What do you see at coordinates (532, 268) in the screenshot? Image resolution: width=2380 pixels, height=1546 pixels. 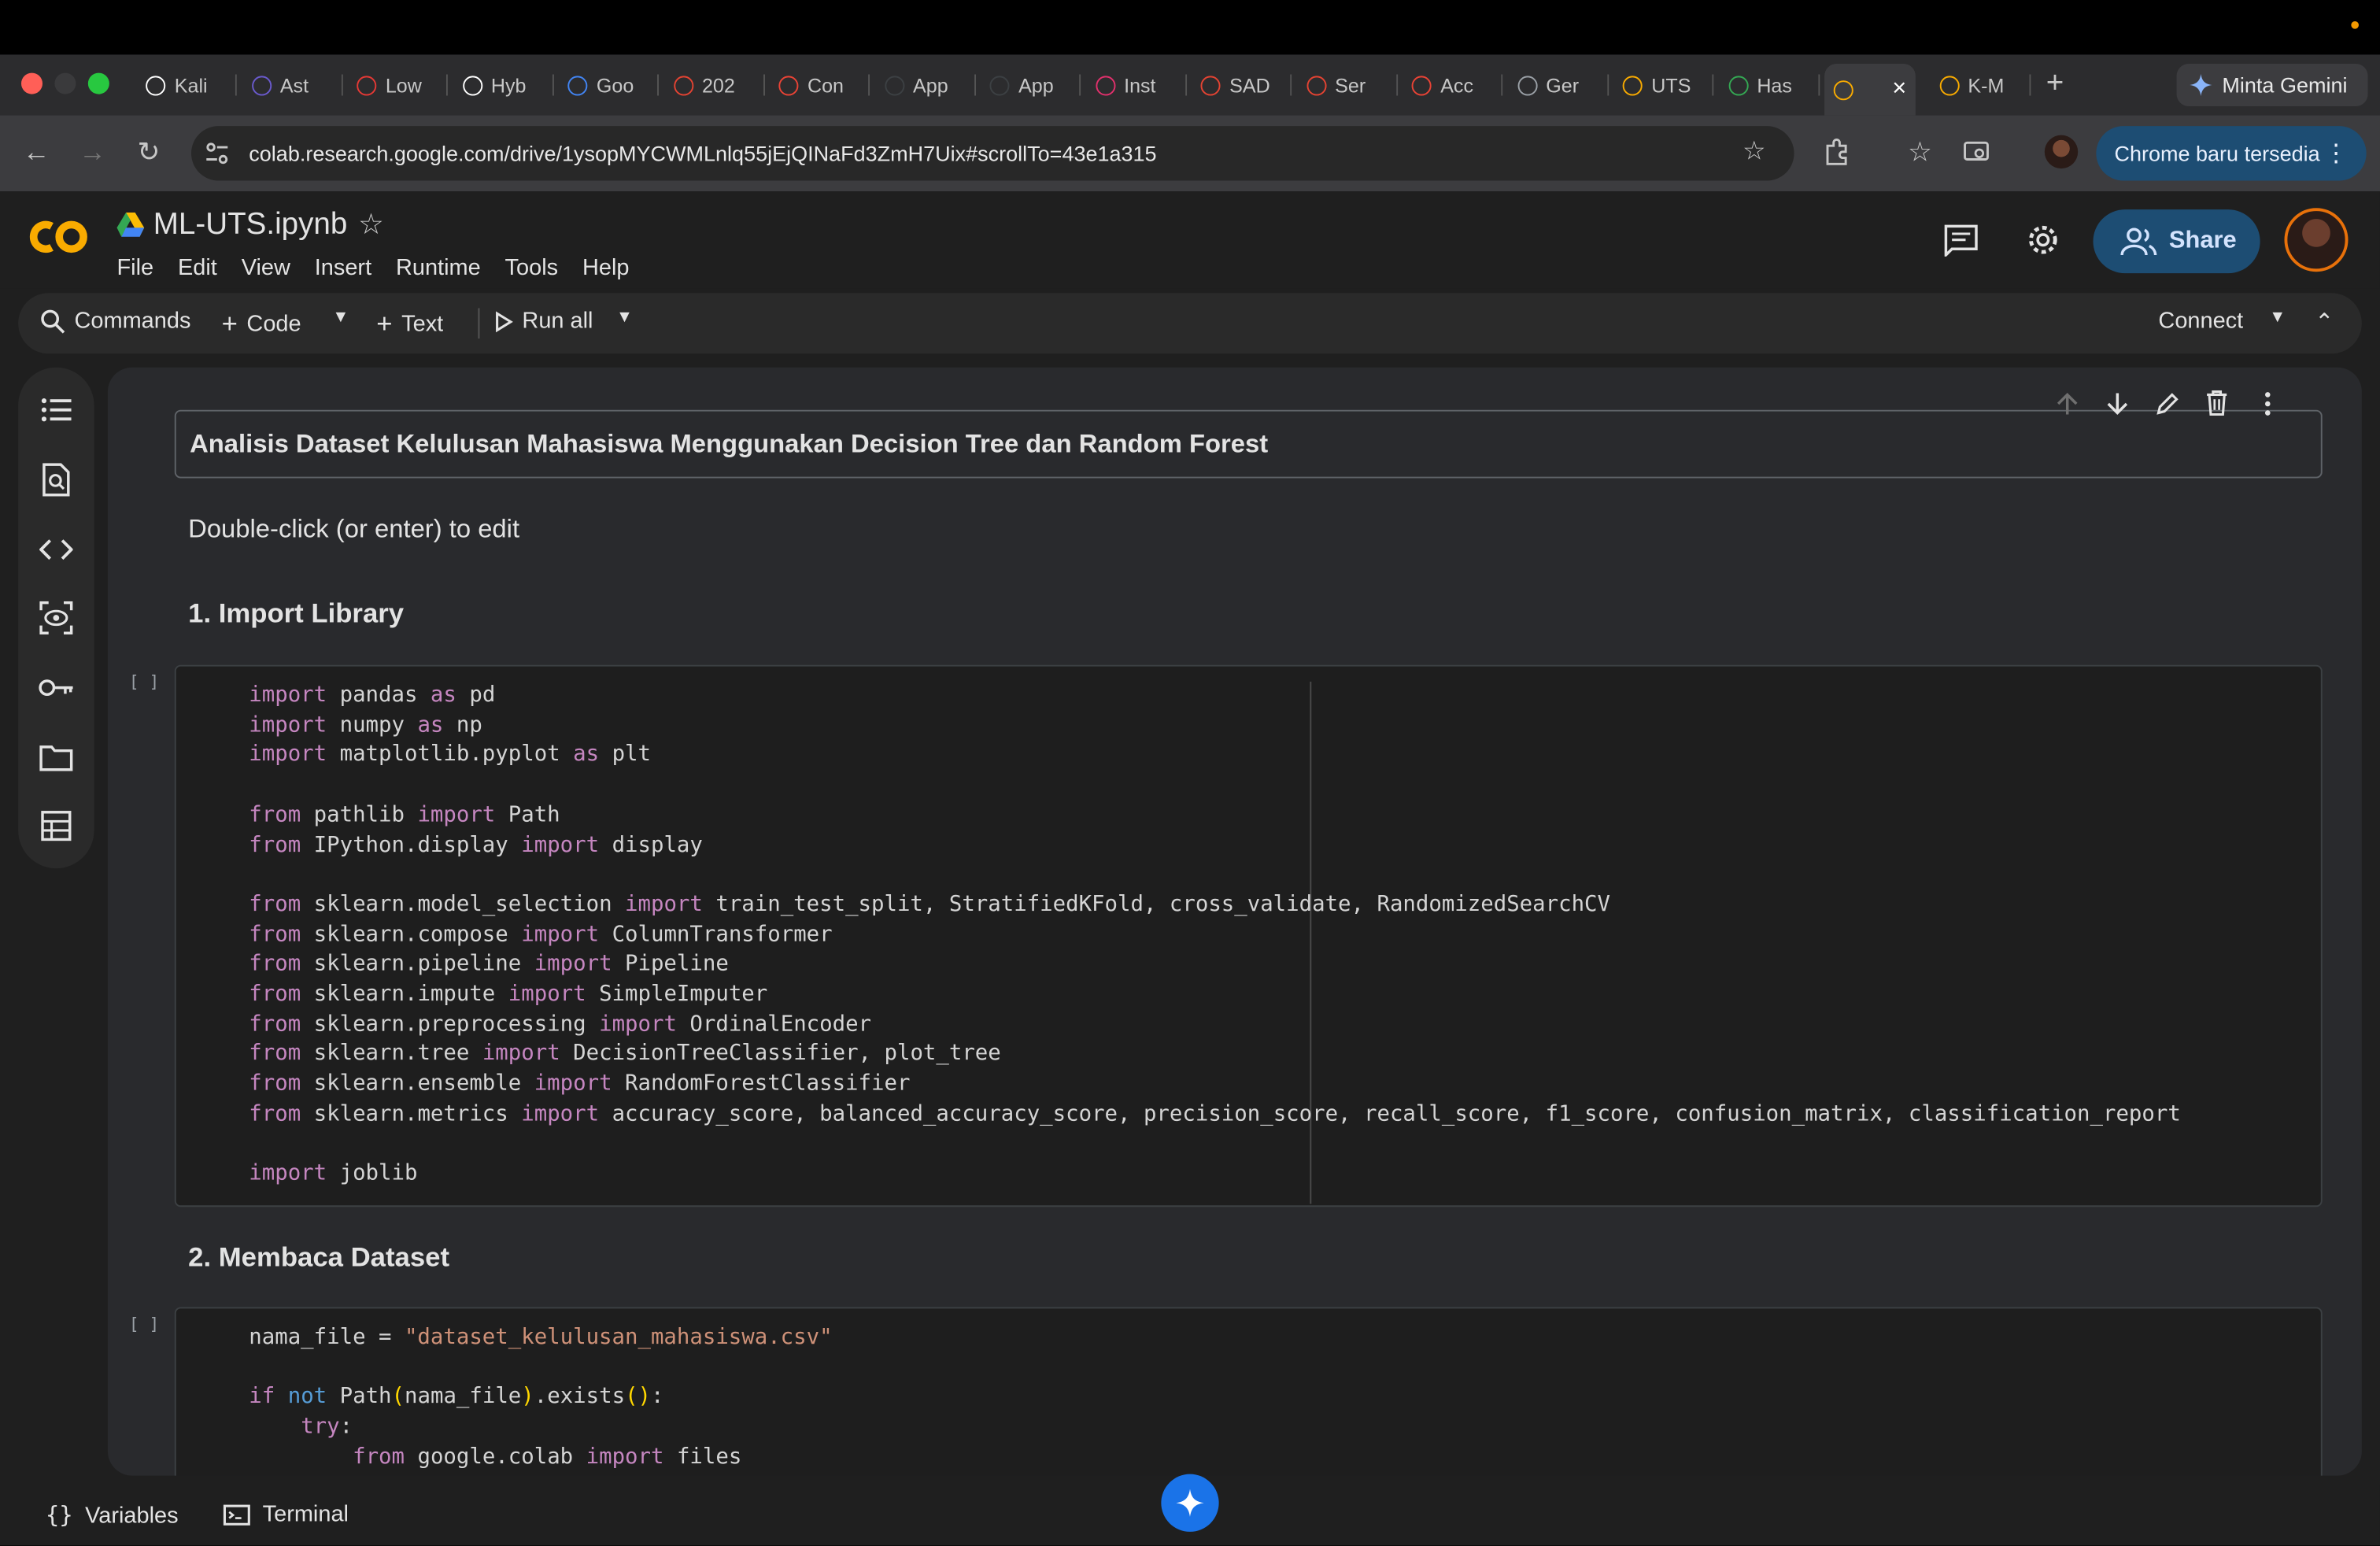 I see `menu-tools: Tools` at bounding box center [532, 268].